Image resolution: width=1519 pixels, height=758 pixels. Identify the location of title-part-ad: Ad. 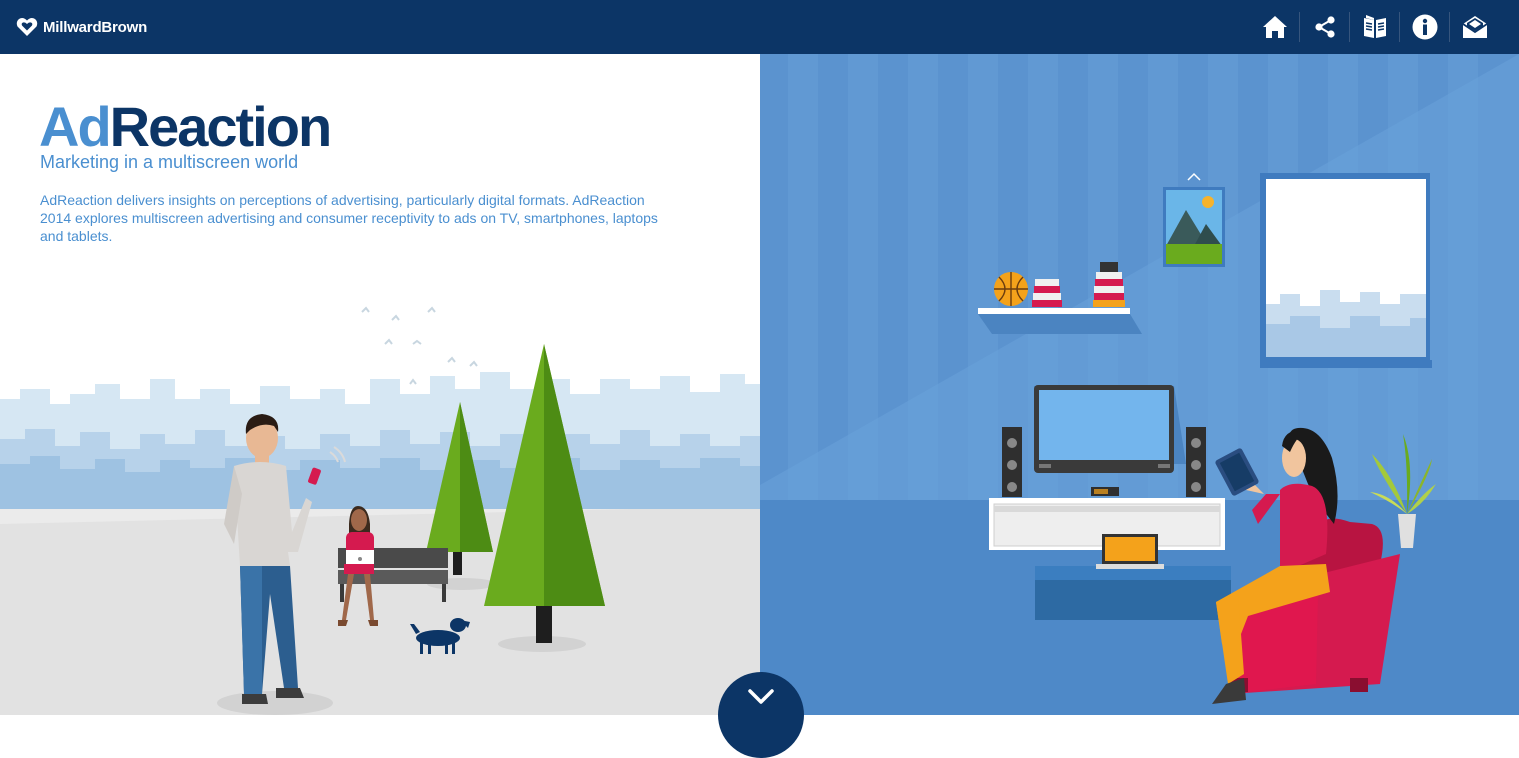
(75, 126).